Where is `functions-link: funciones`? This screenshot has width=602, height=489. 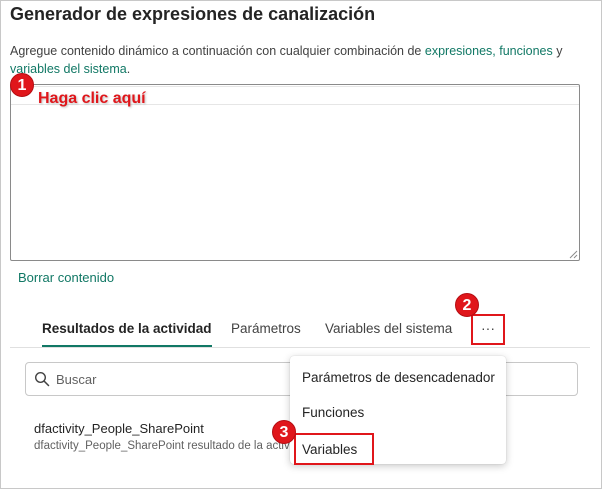
functions-link: funciones is located at coordinates (526, 51).